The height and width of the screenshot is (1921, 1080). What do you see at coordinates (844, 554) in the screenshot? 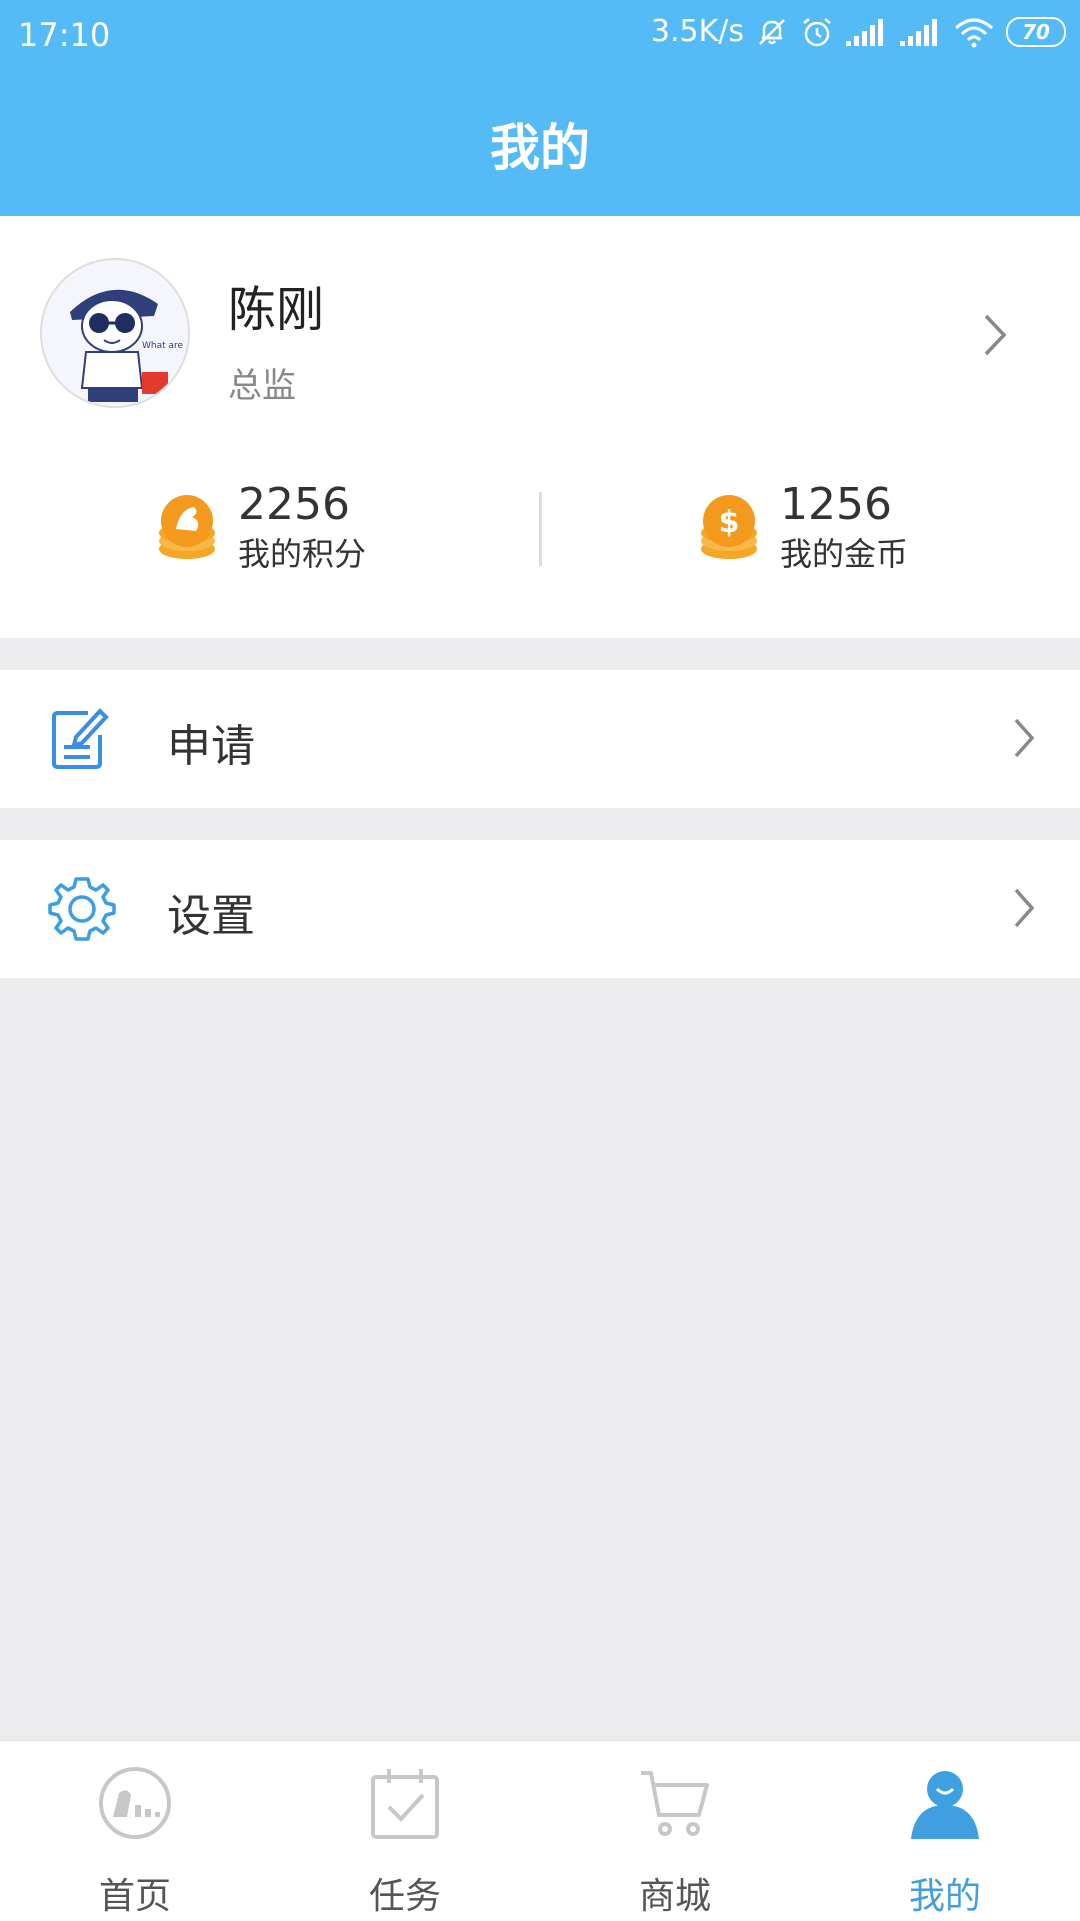
I see `coins-label: 我的金币` at bounding box center [844, 554].